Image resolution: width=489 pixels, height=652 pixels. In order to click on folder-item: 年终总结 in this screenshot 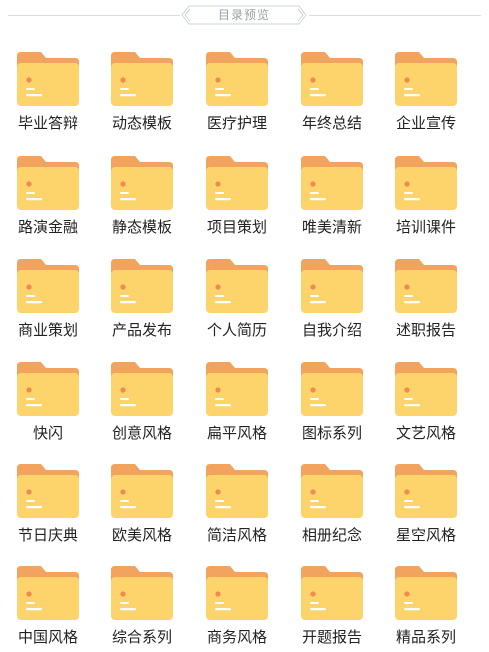, I will do `click(332, 88)`.